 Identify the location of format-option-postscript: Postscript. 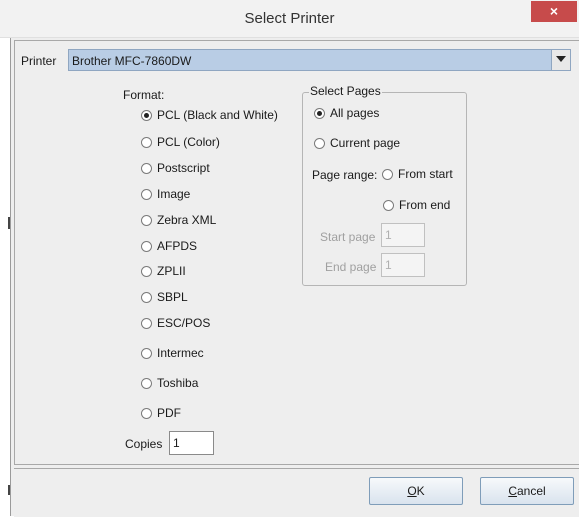
(175, 169).